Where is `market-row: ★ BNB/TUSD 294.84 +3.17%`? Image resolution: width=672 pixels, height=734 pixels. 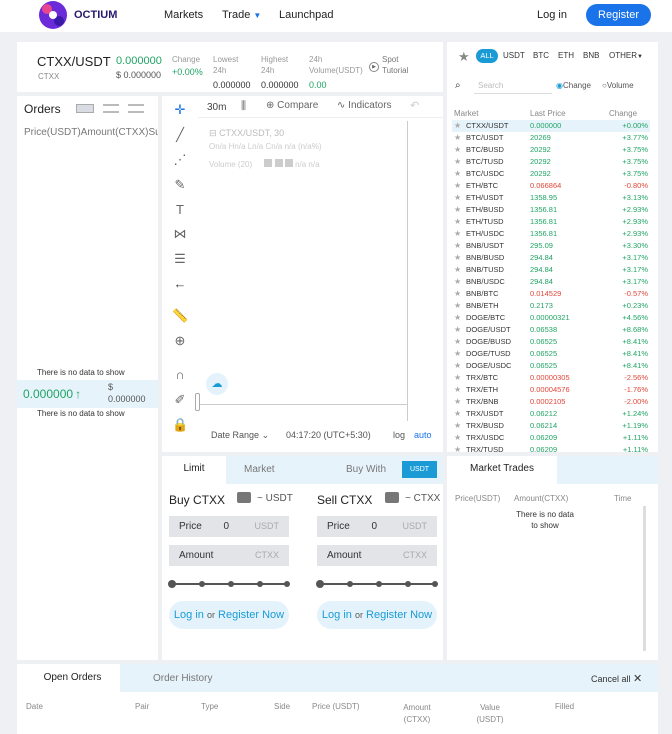
market-row: ★ BNB/TUSD 294.84 +3.17% is located at coordinates (551, 270).